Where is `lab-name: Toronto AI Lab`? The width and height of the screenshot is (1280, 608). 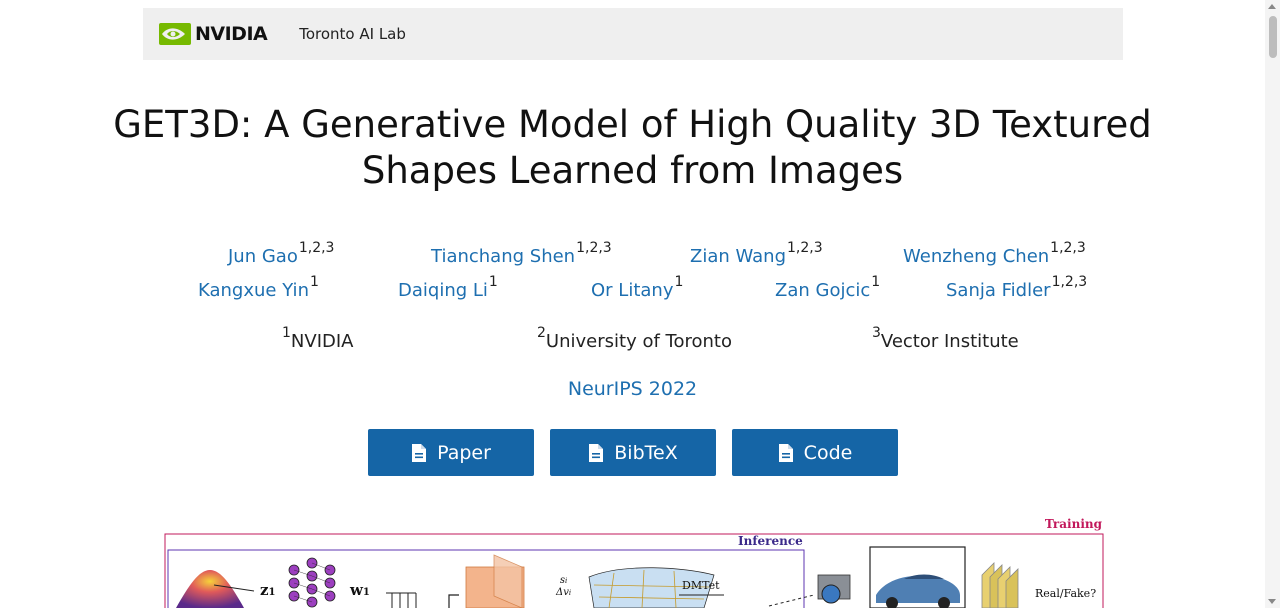
lab-name: Toronto AI Lab is located at coordinates (352, 34).